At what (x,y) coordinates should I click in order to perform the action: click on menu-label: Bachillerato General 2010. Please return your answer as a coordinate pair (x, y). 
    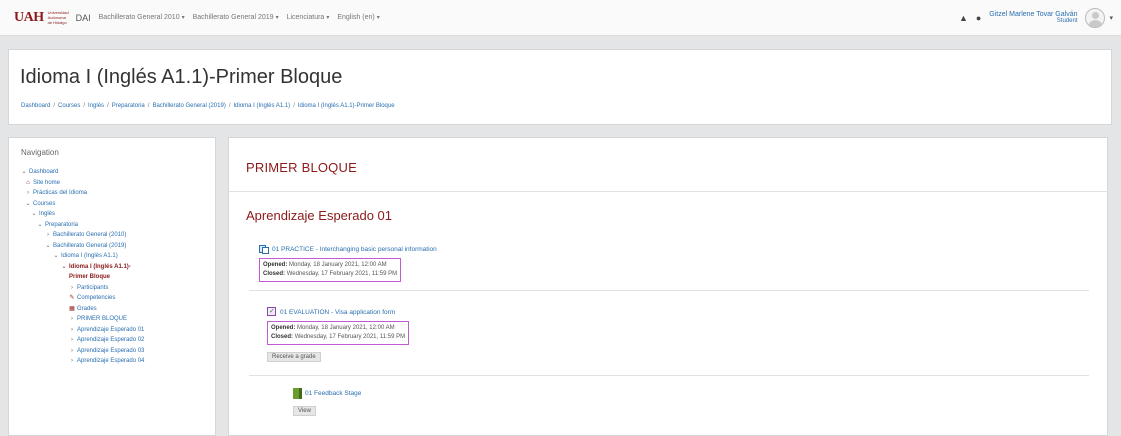
    Looking at the image, I should click on (139, 17).